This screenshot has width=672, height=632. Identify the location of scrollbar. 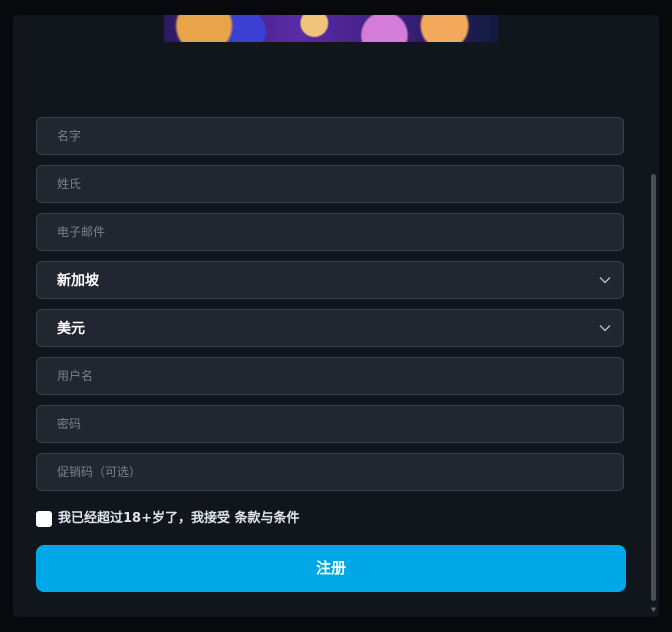
(653, 390).